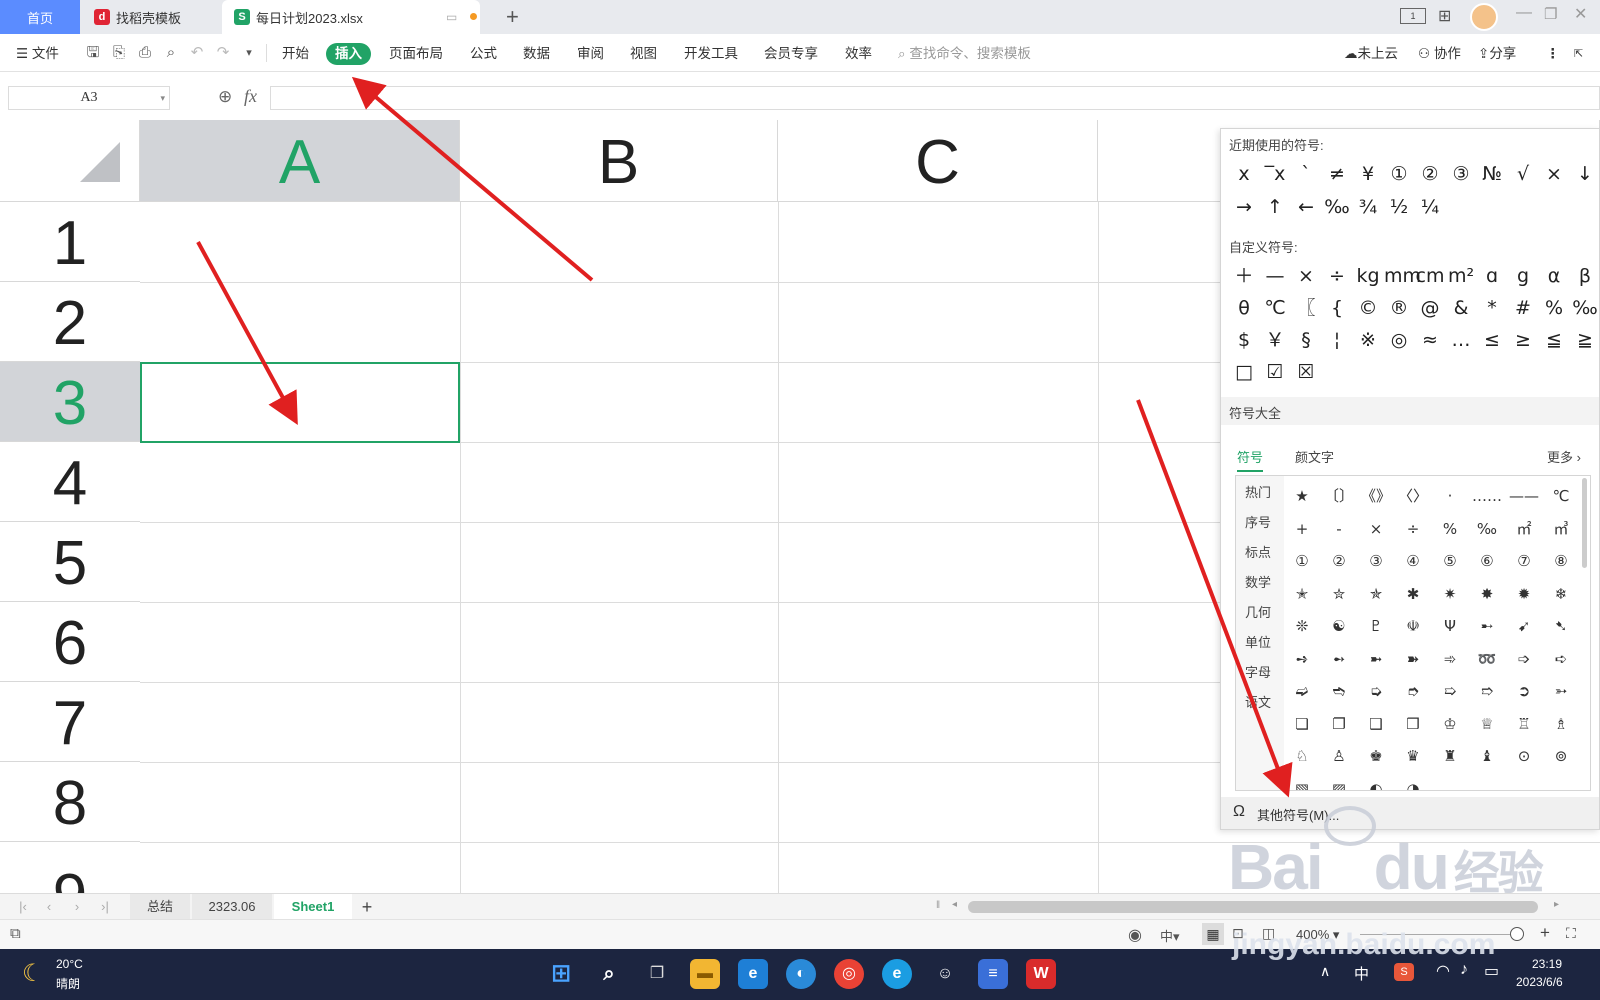 Image resolution: width=1600 pixels, height=1000 pixels. What do you see at coordinates (1306, 174) in the screenshot?
I see `recent-symbol: `` at bounding box center [1306, 174].